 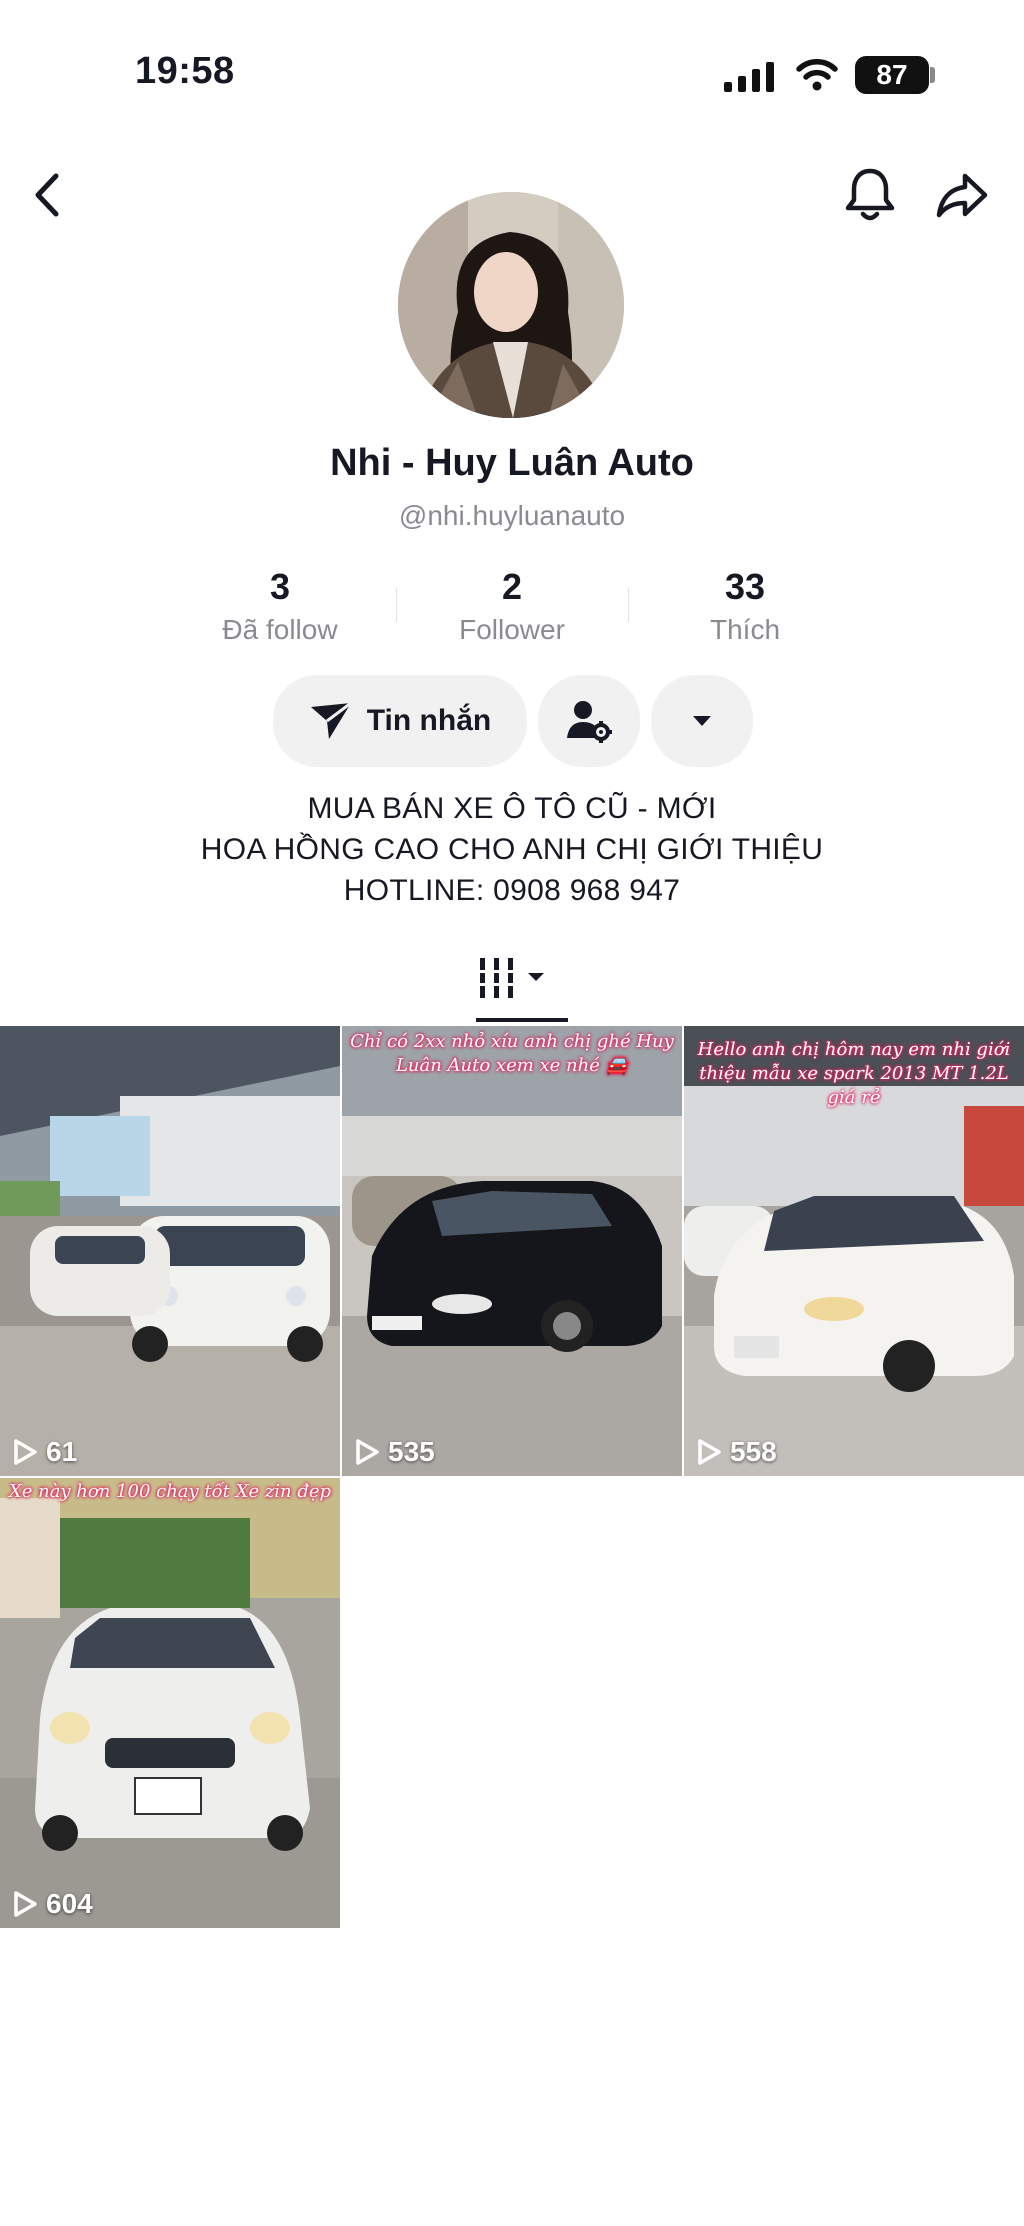 I want to click on tab-active-indicator, so click(x=522, y=1020).